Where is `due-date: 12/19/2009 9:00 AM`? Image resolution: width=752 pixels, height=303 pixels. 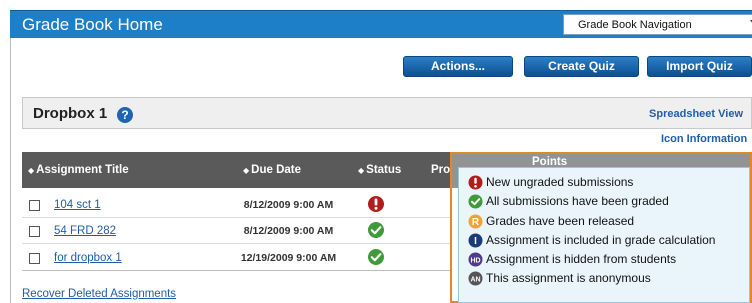
due-date: 12/19/2009 9:00 AM is located at coordinates (288, 258).